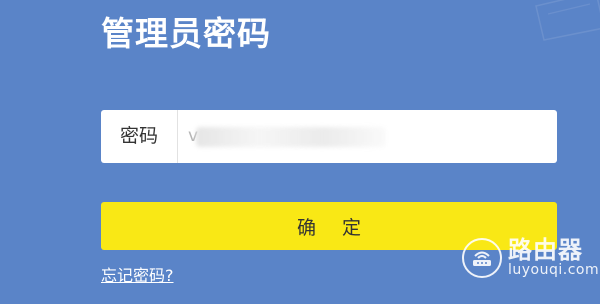  Describe the element at coordinates (482, 258) in the screenshot. I see `router-icon` at that location.